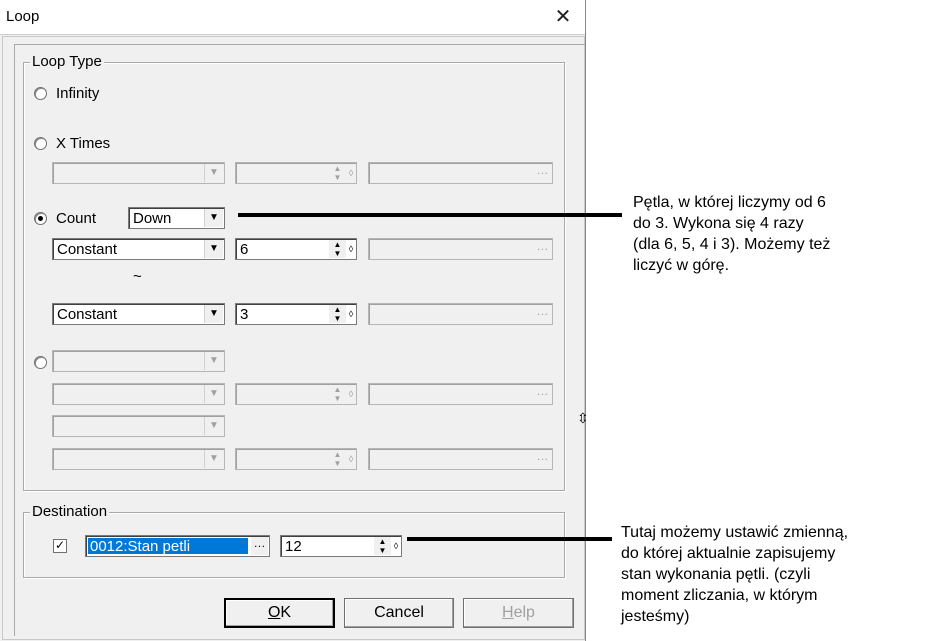  What do you see at coordinates (138, 361) in the screenshot?
I see `other-type-combo: ▼` at bounding box center [138, 361].